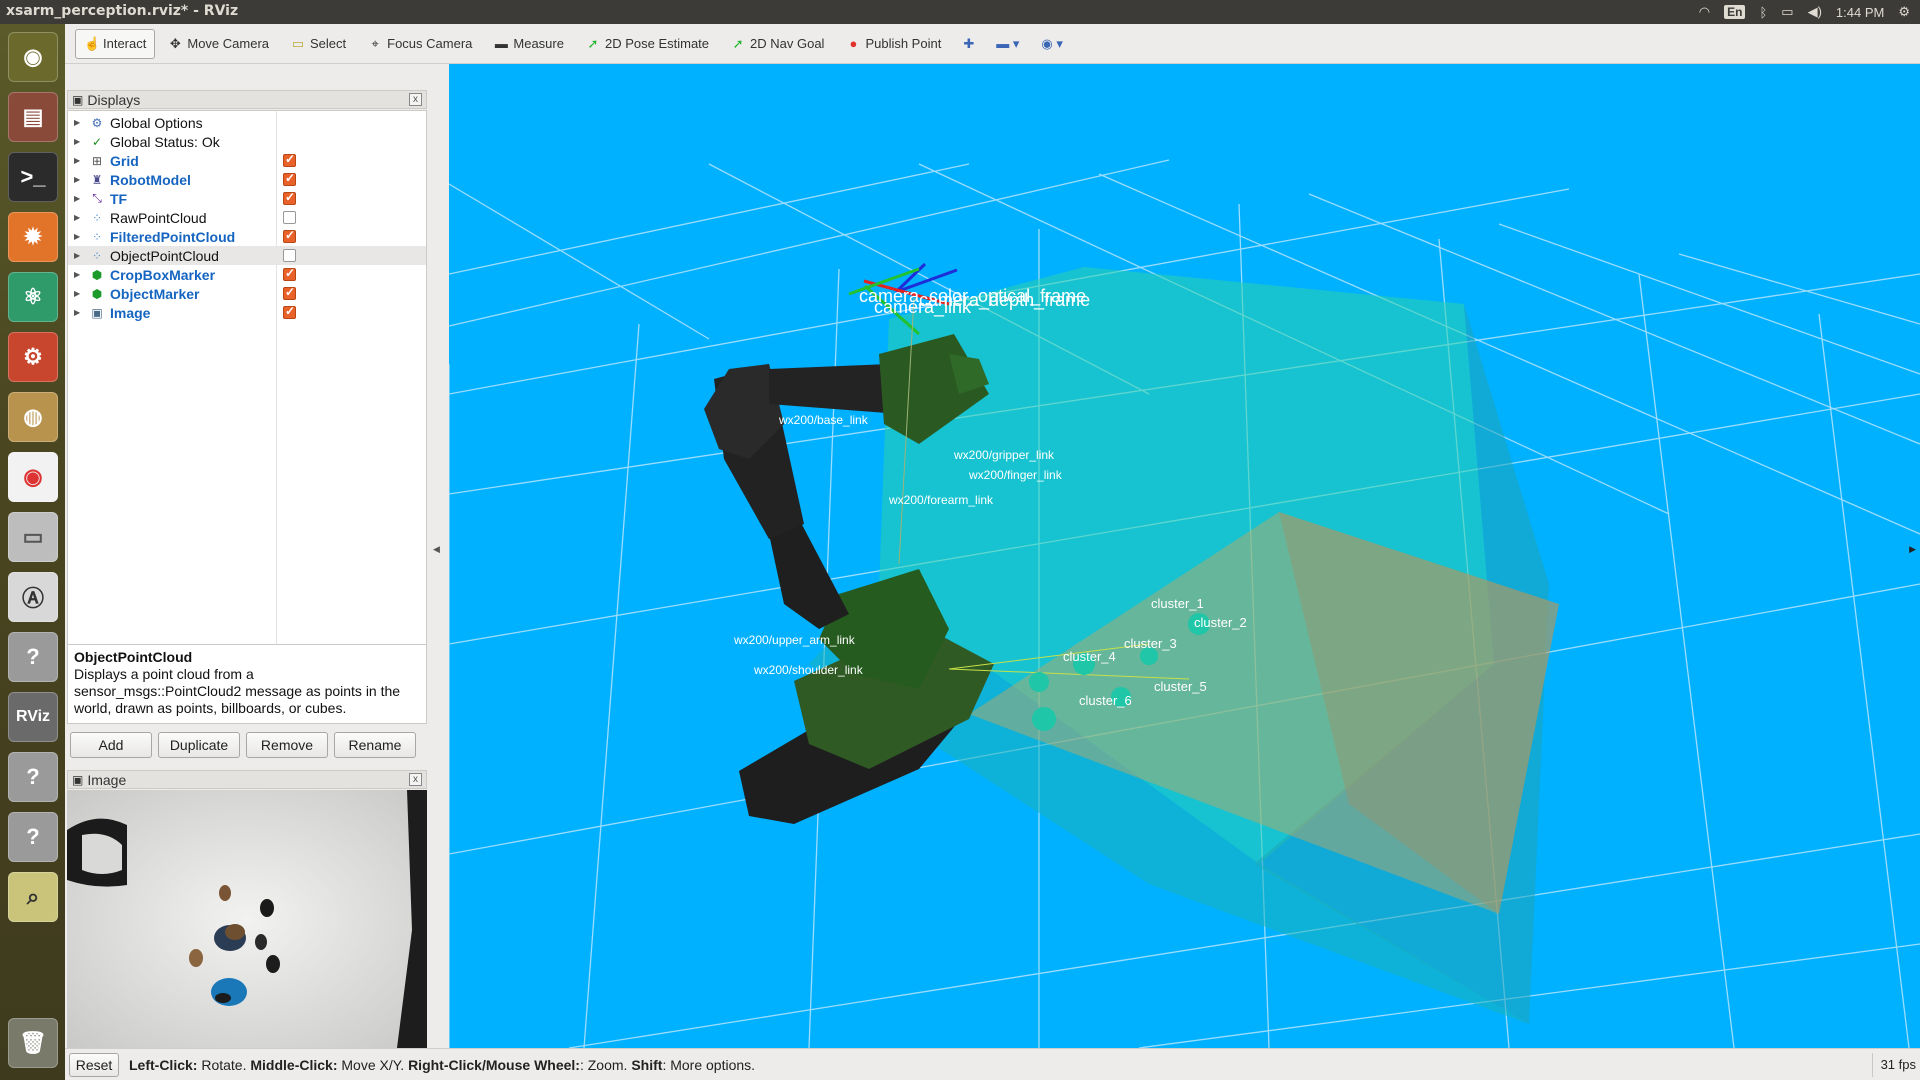 Image resolution: width=1920 pixels, height=1080 pixels. Describe the element at coordinates (33, 177) in the screenshot. I see `terminal-icon: >_` at that location.